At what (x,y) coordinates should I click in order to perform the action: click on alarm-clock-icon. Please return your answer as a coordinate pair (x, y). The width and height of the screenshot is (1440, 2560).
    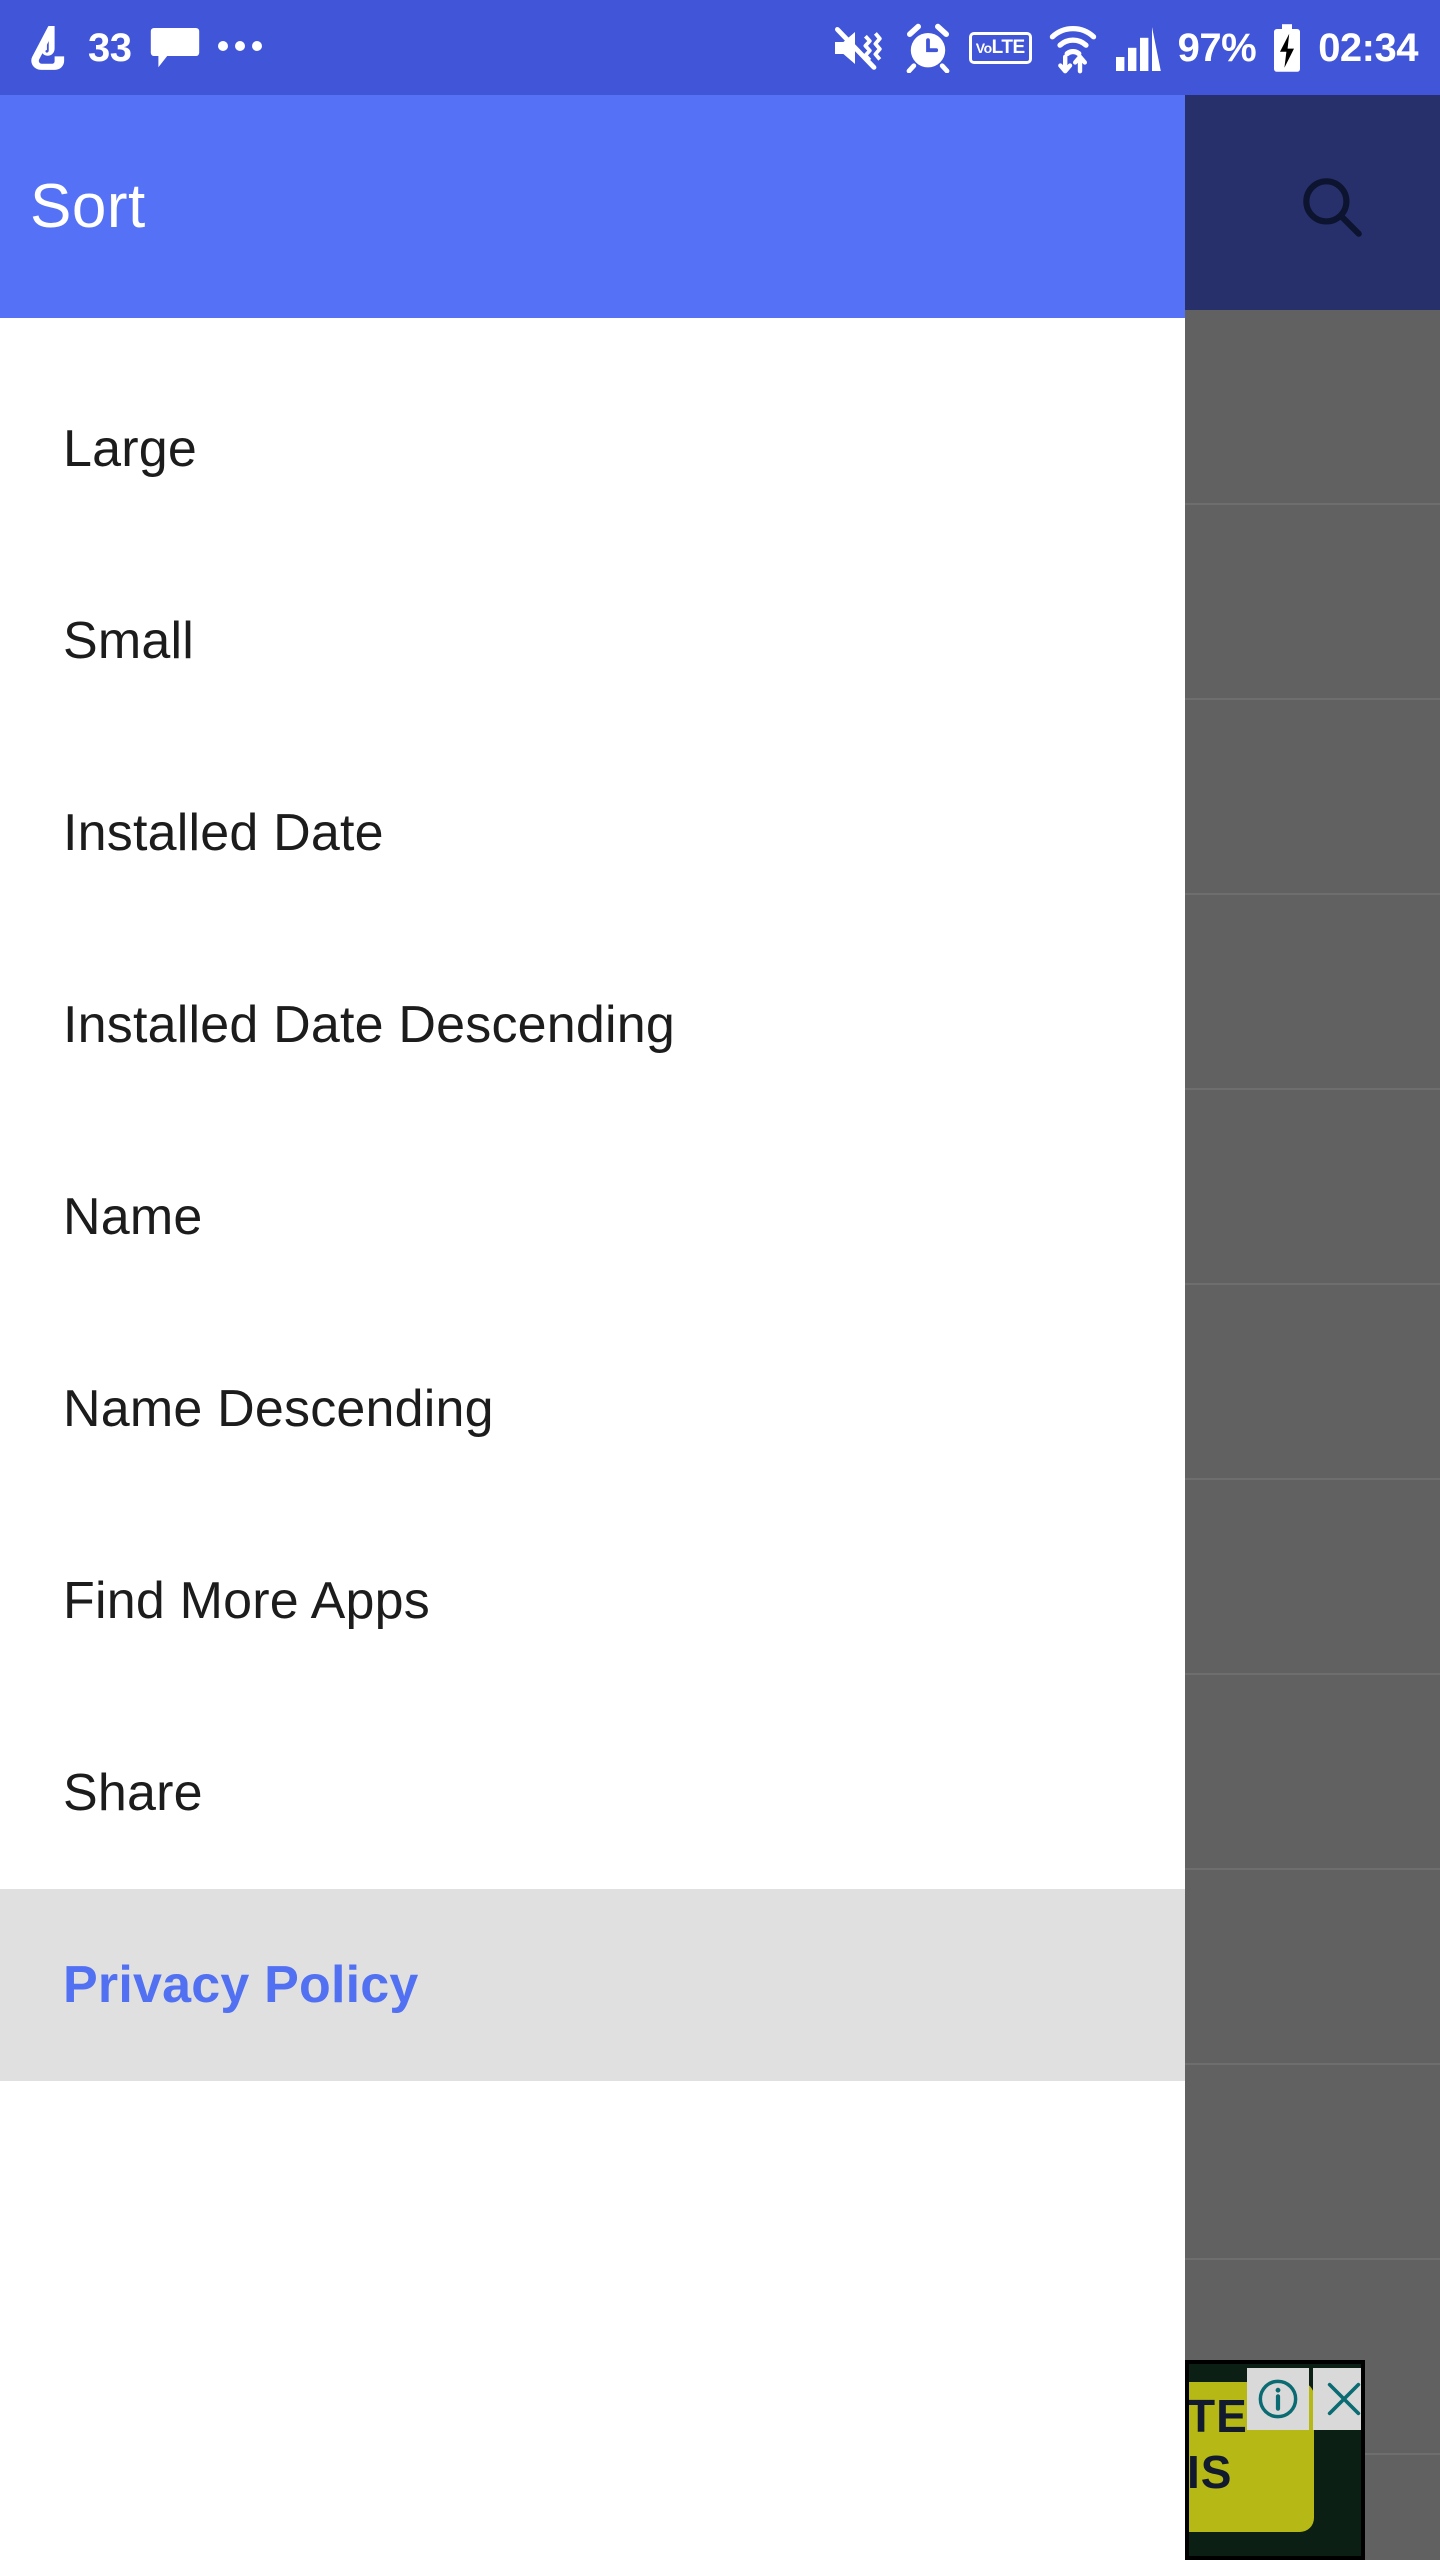
    Looking at the image, I should click on (928, 48).